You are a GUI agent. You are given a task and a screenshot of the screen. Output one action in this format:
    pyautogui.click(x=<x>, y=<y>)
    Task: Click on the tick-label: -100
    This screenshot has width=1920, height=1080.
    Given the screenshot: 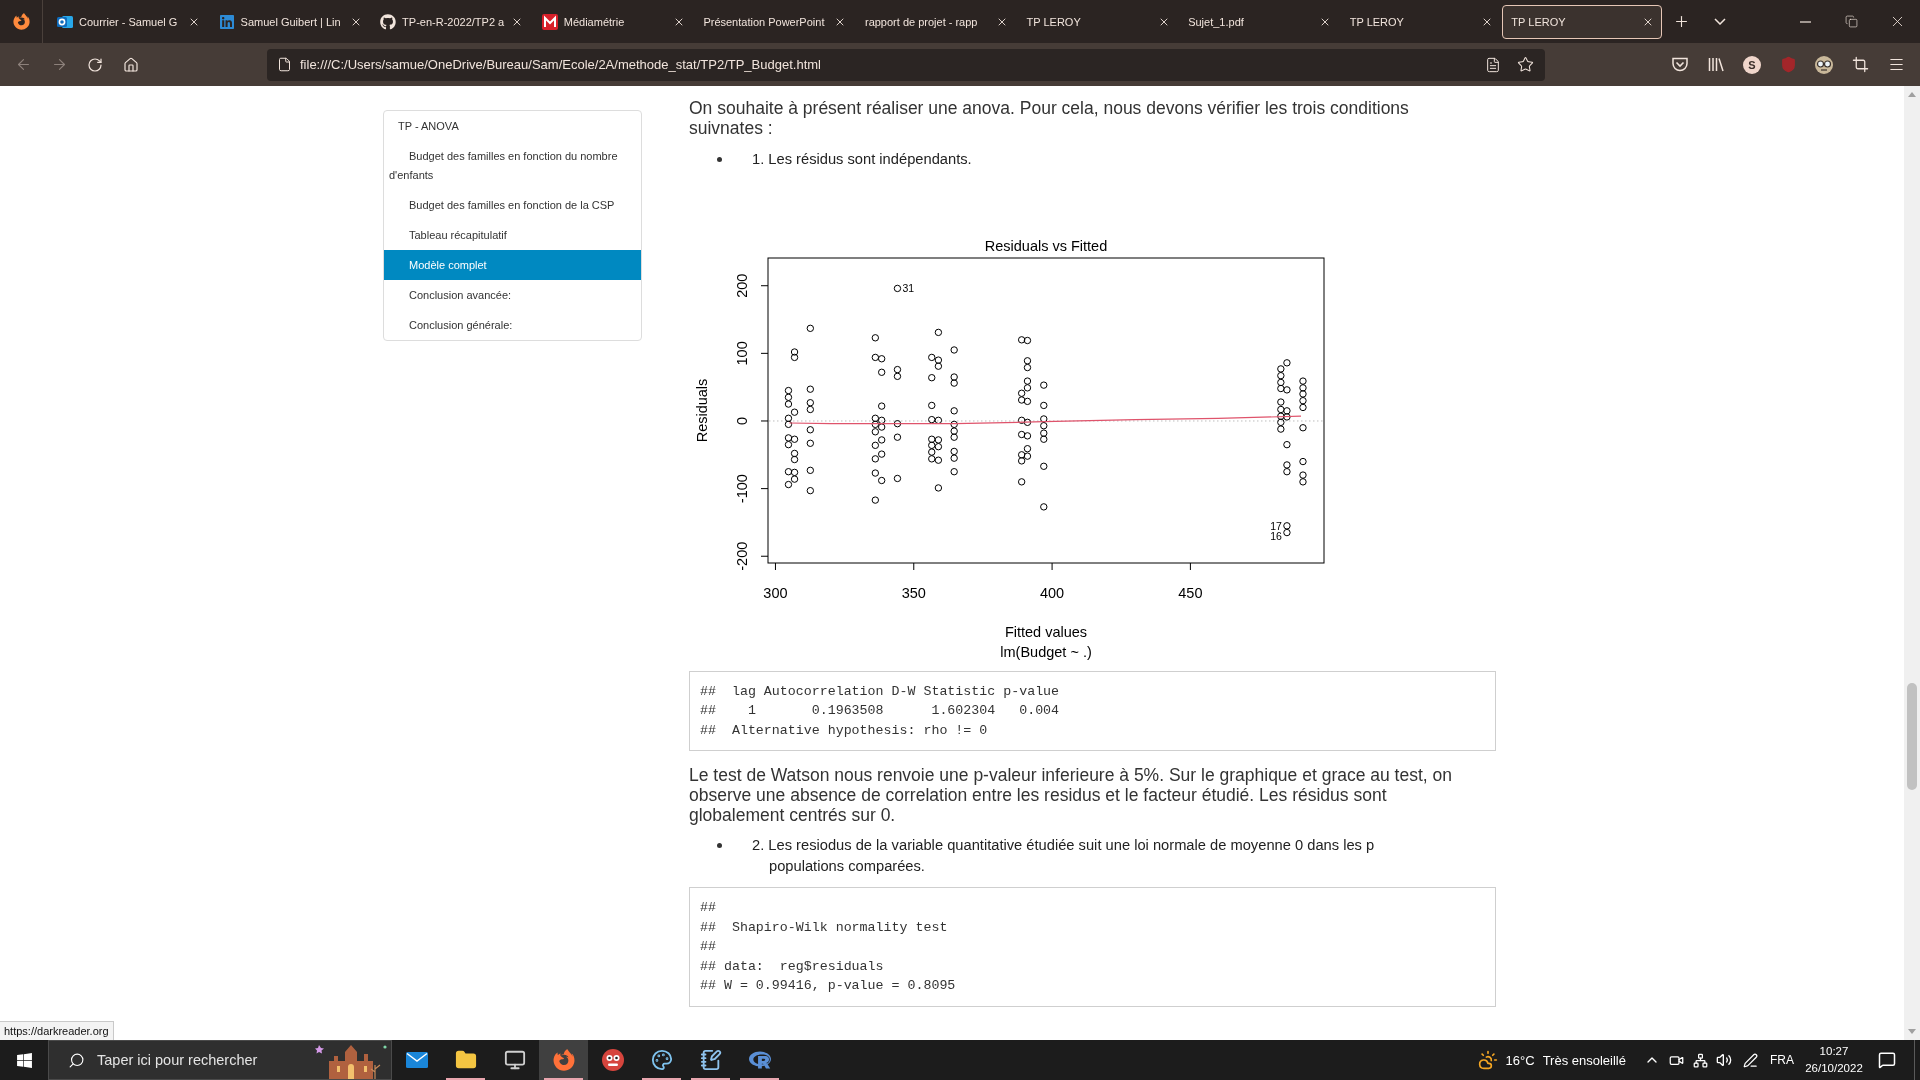 What is the action you would take?
    pyautogui.click(x=742, y=488)
    